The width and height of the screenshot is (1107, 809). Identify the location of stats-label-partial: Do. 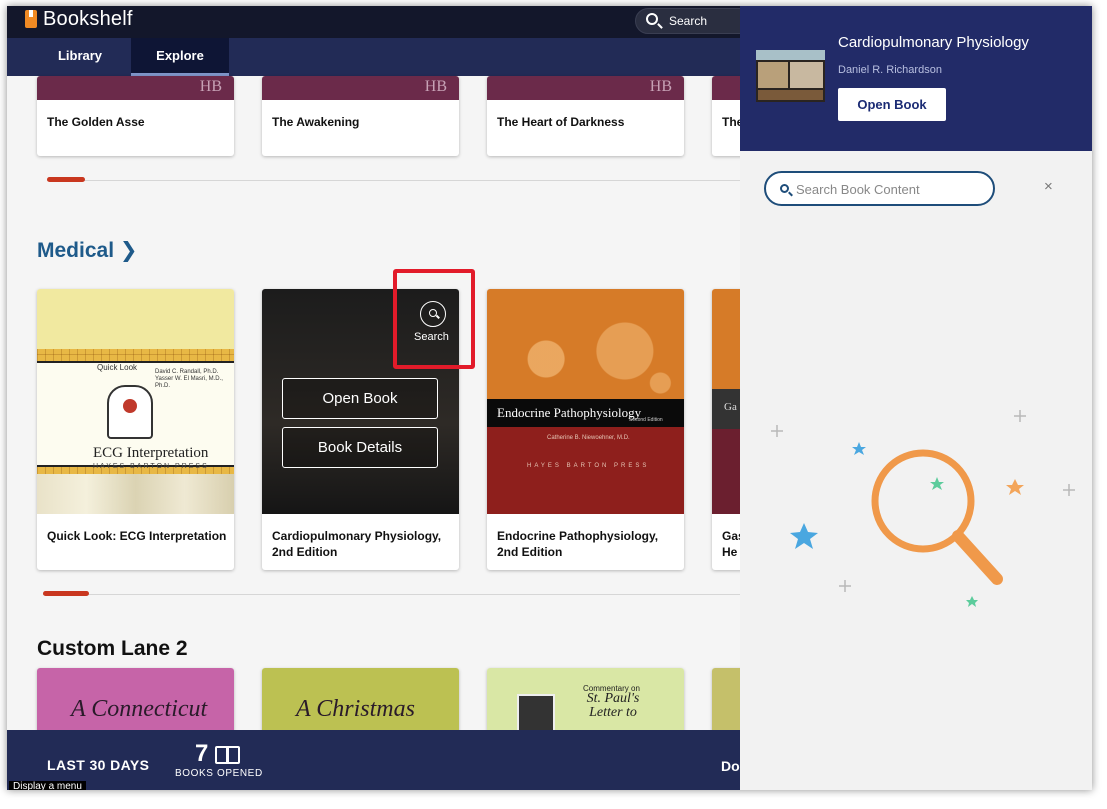
(730, 766).